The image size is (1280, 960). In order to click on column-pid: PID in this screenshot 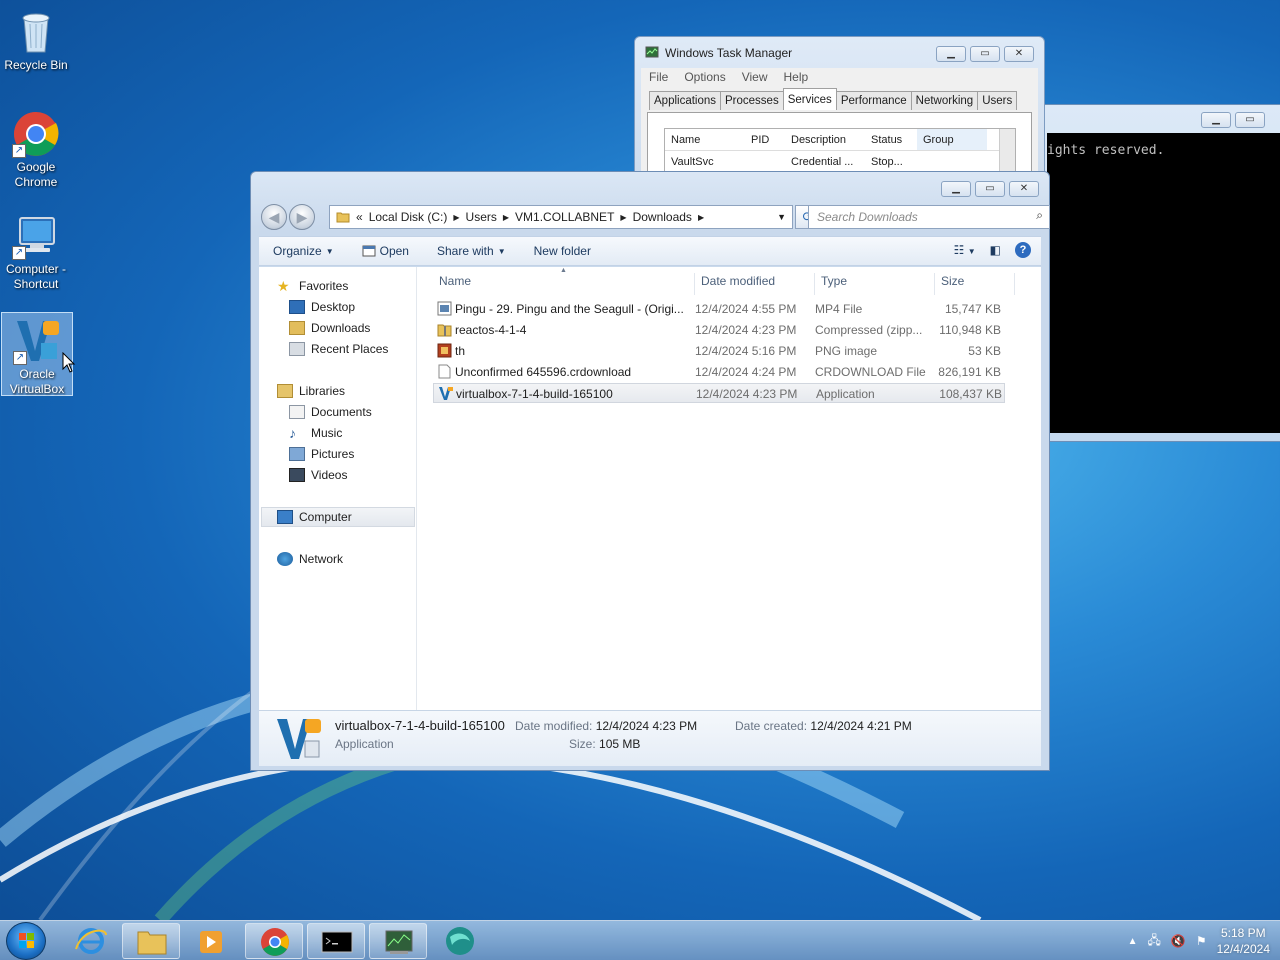, I will do `click(765, 139)`.